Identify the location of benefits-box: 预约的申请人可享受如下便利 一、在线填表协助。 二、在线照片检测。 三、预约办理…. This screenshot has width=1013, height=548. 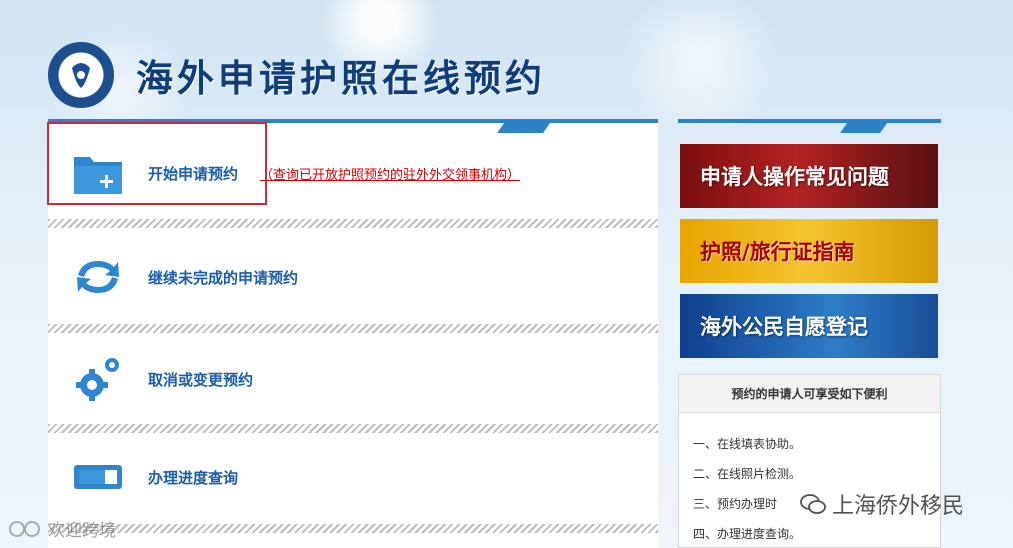
(809, 461).